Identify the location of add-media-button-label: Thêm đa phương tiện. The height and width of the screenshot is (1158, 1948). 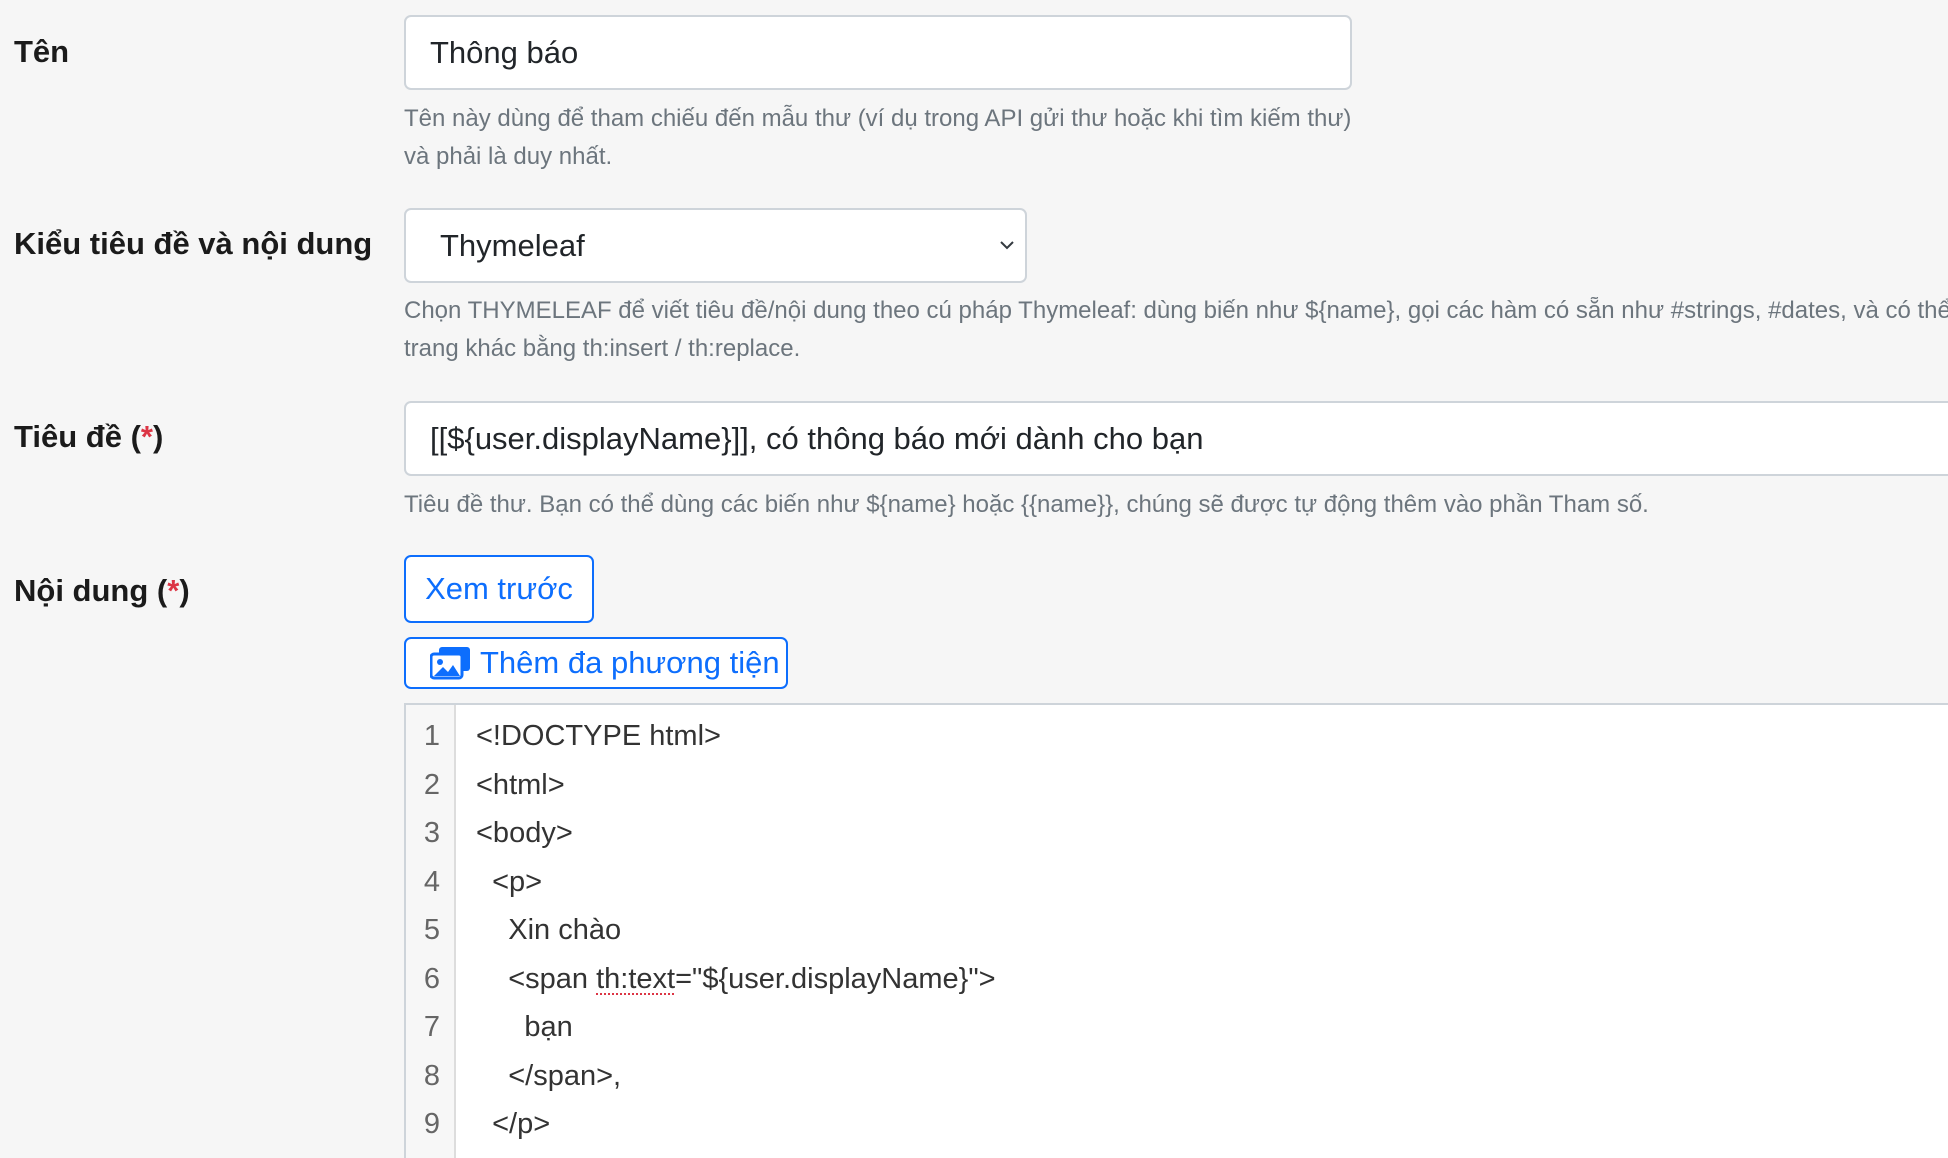
(630, 662).